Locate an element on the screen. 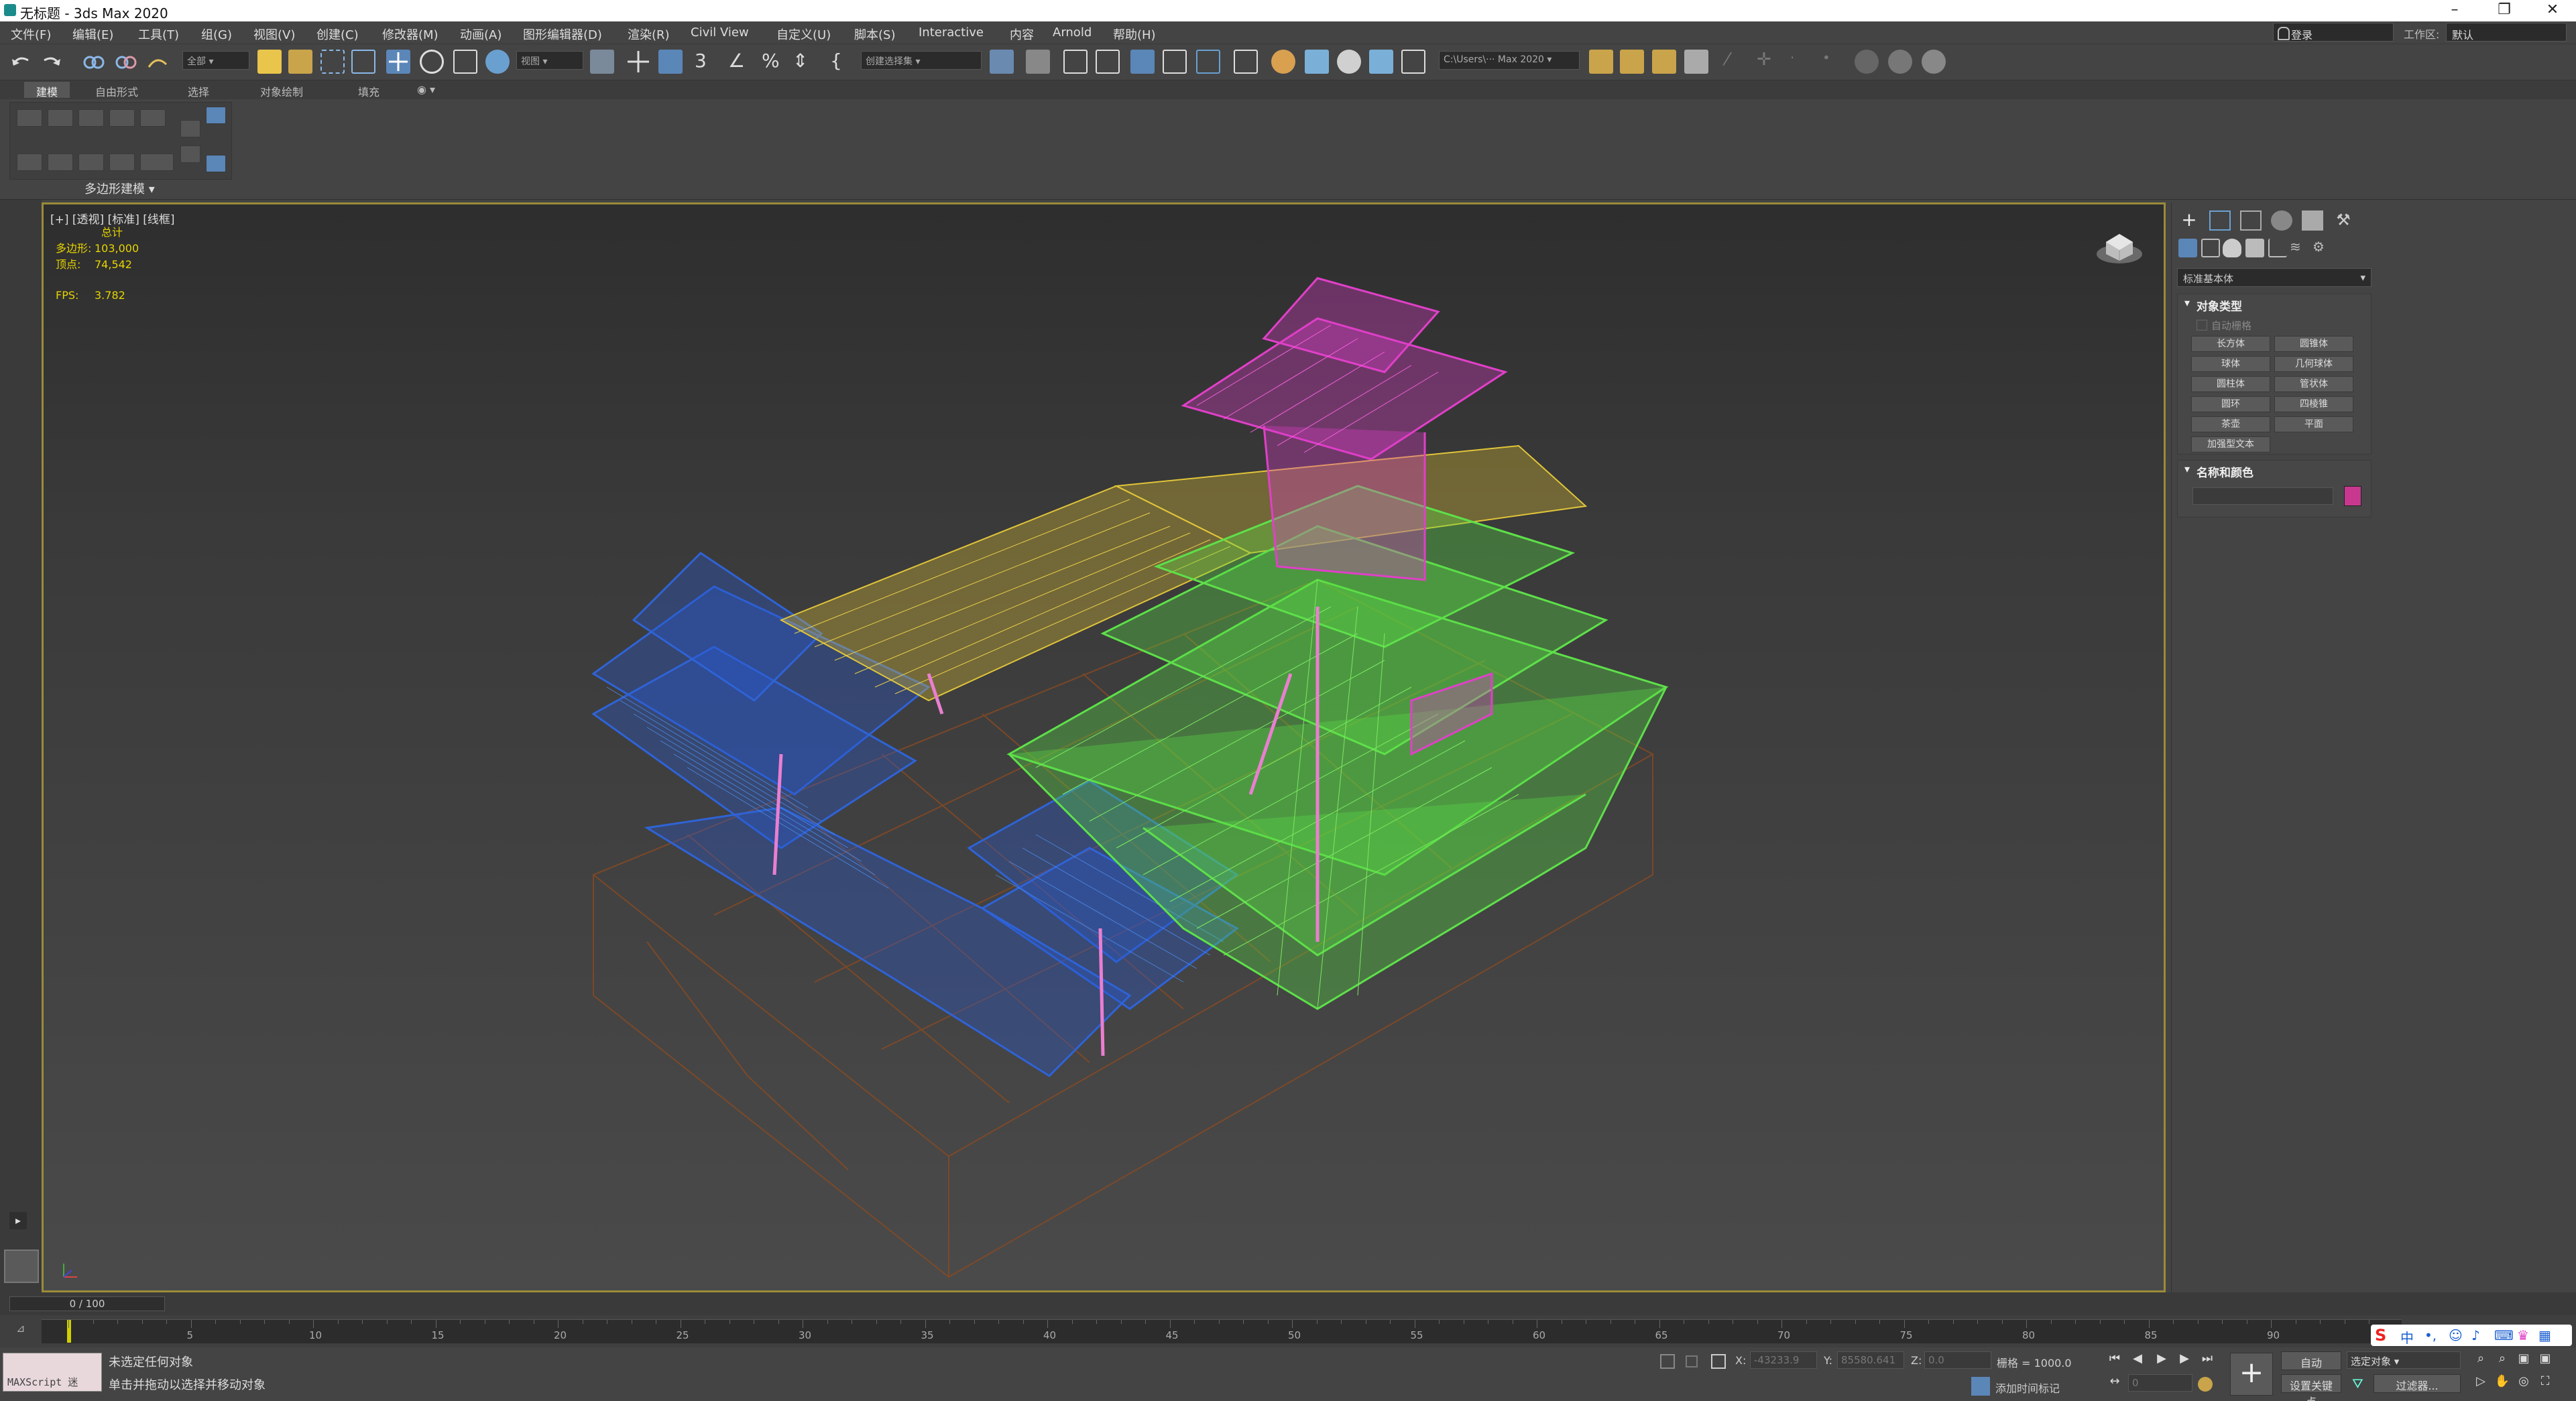  box-button: 长方体 is located at coordinates (2230, 344).